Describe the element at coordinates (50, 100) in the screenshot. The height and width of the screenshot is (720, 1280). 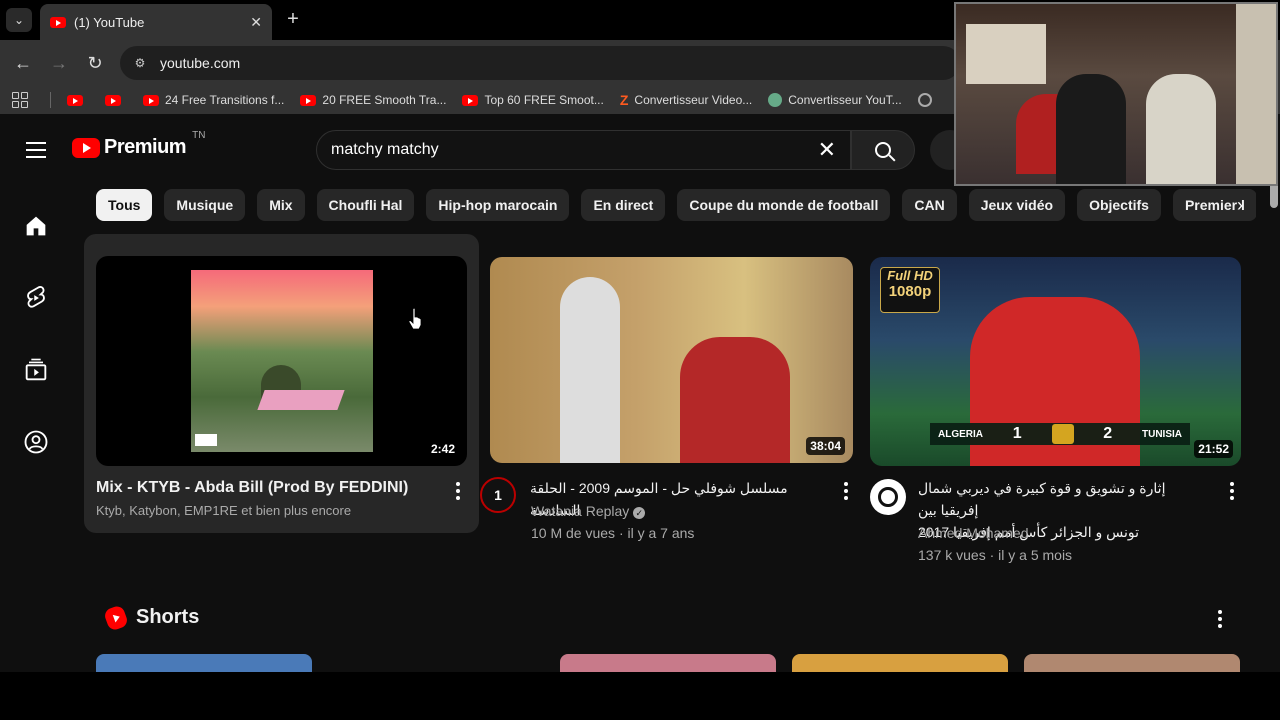
I see `bookmarks-divider` at that location.